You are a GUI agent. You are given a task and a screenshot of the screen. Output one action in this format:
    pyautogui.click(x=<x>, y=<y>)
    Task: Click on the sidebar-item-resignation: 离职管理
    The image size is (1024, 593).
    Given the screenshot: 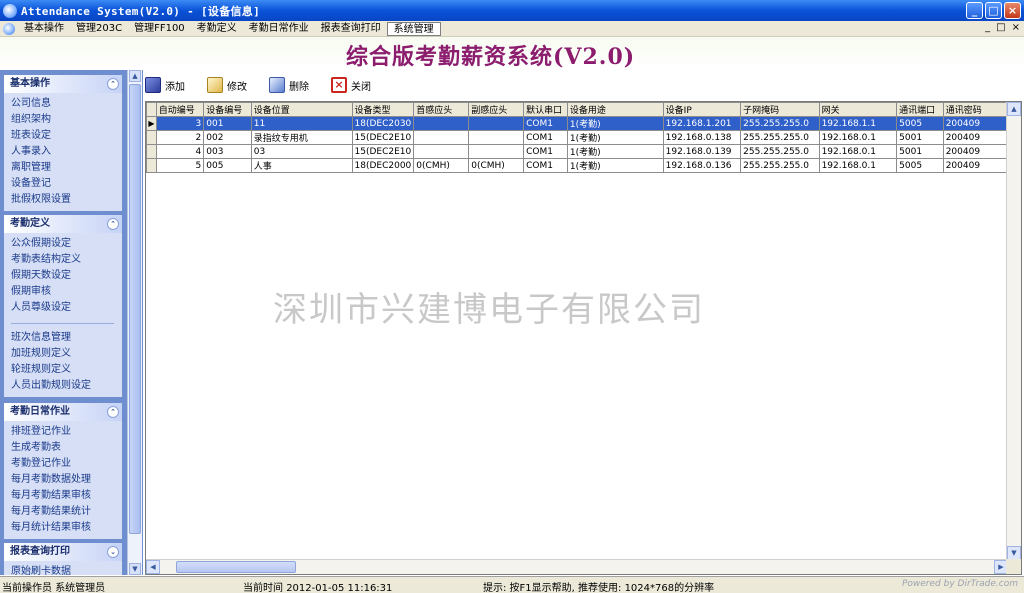 What is the action you would take?
    pyautogui.click(x=66, y=168)
    